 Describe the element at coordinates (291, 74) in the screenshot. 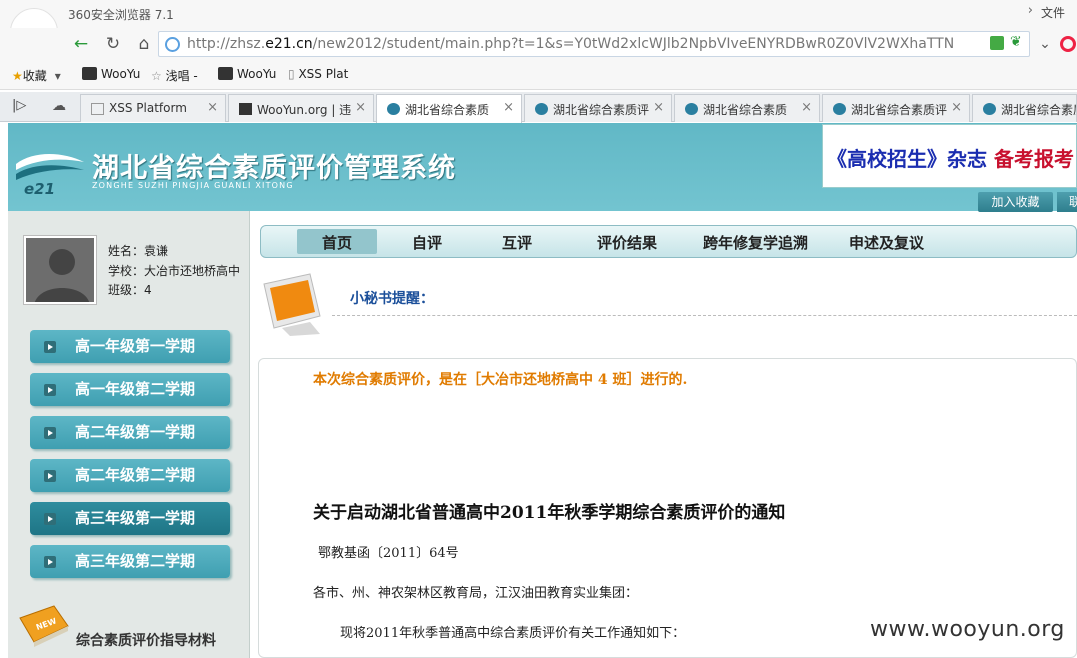

I see `page-icon: ▯` at that location.